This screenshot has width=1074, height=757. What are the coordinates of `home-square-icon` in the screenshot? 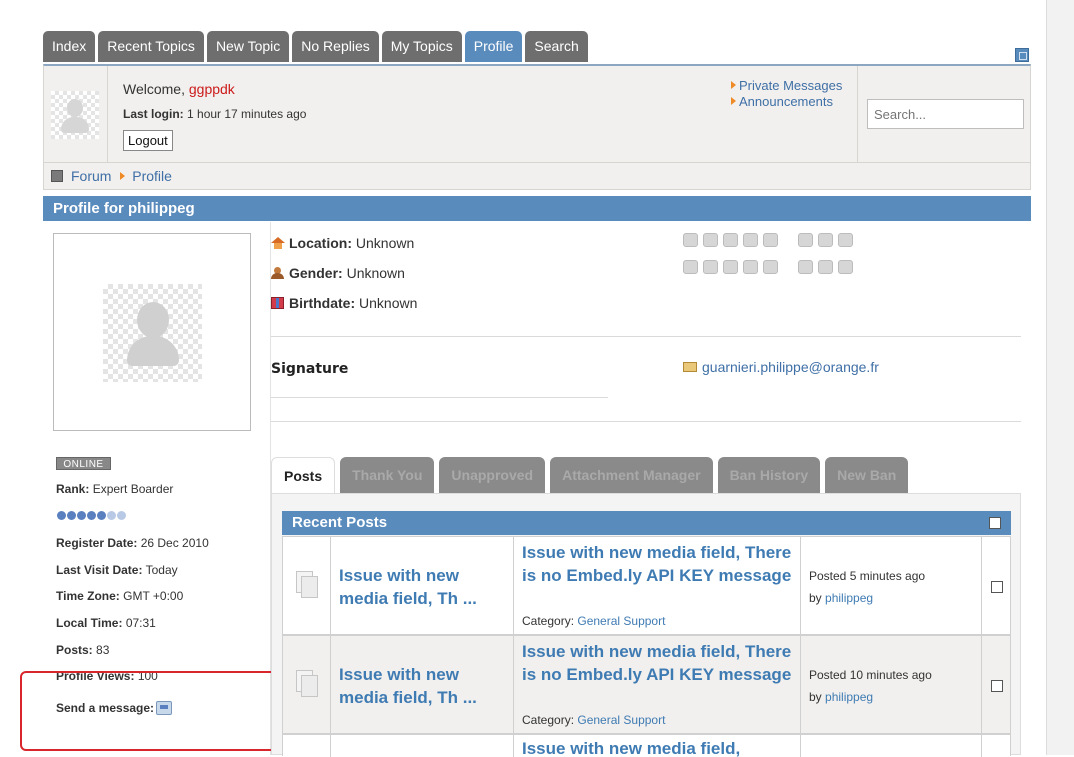 It's located at (57, 176).